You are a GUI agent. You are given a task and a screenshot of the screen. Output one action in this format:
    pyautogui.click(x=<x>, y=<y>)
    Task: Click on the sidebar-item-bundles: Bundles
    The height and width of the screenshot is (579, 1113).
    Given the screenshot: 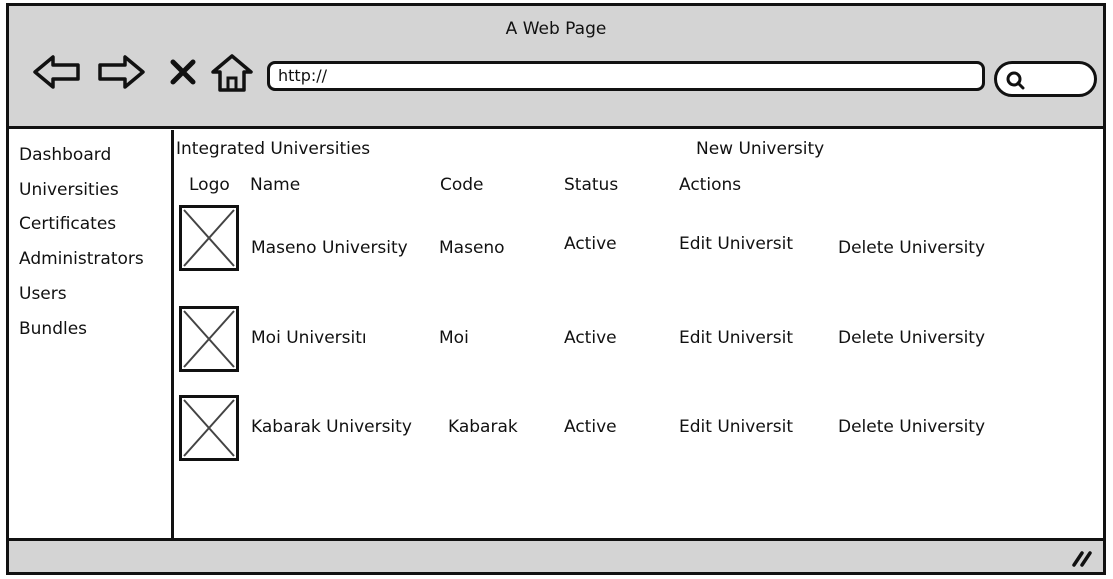 What is the action you would take?
    pyautogui.click(x=53, y=329)
    